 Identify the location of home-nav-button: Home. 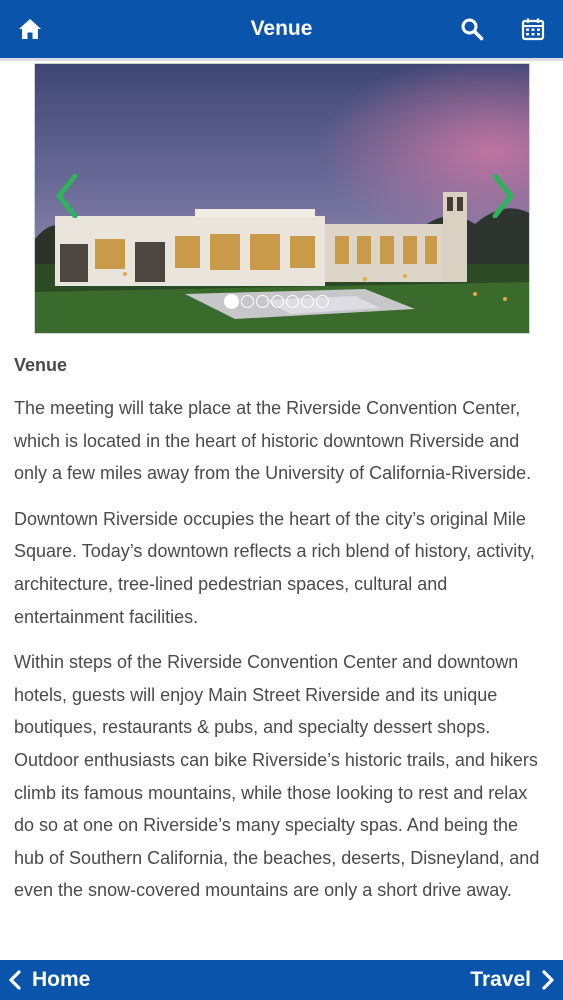
(49, 980).